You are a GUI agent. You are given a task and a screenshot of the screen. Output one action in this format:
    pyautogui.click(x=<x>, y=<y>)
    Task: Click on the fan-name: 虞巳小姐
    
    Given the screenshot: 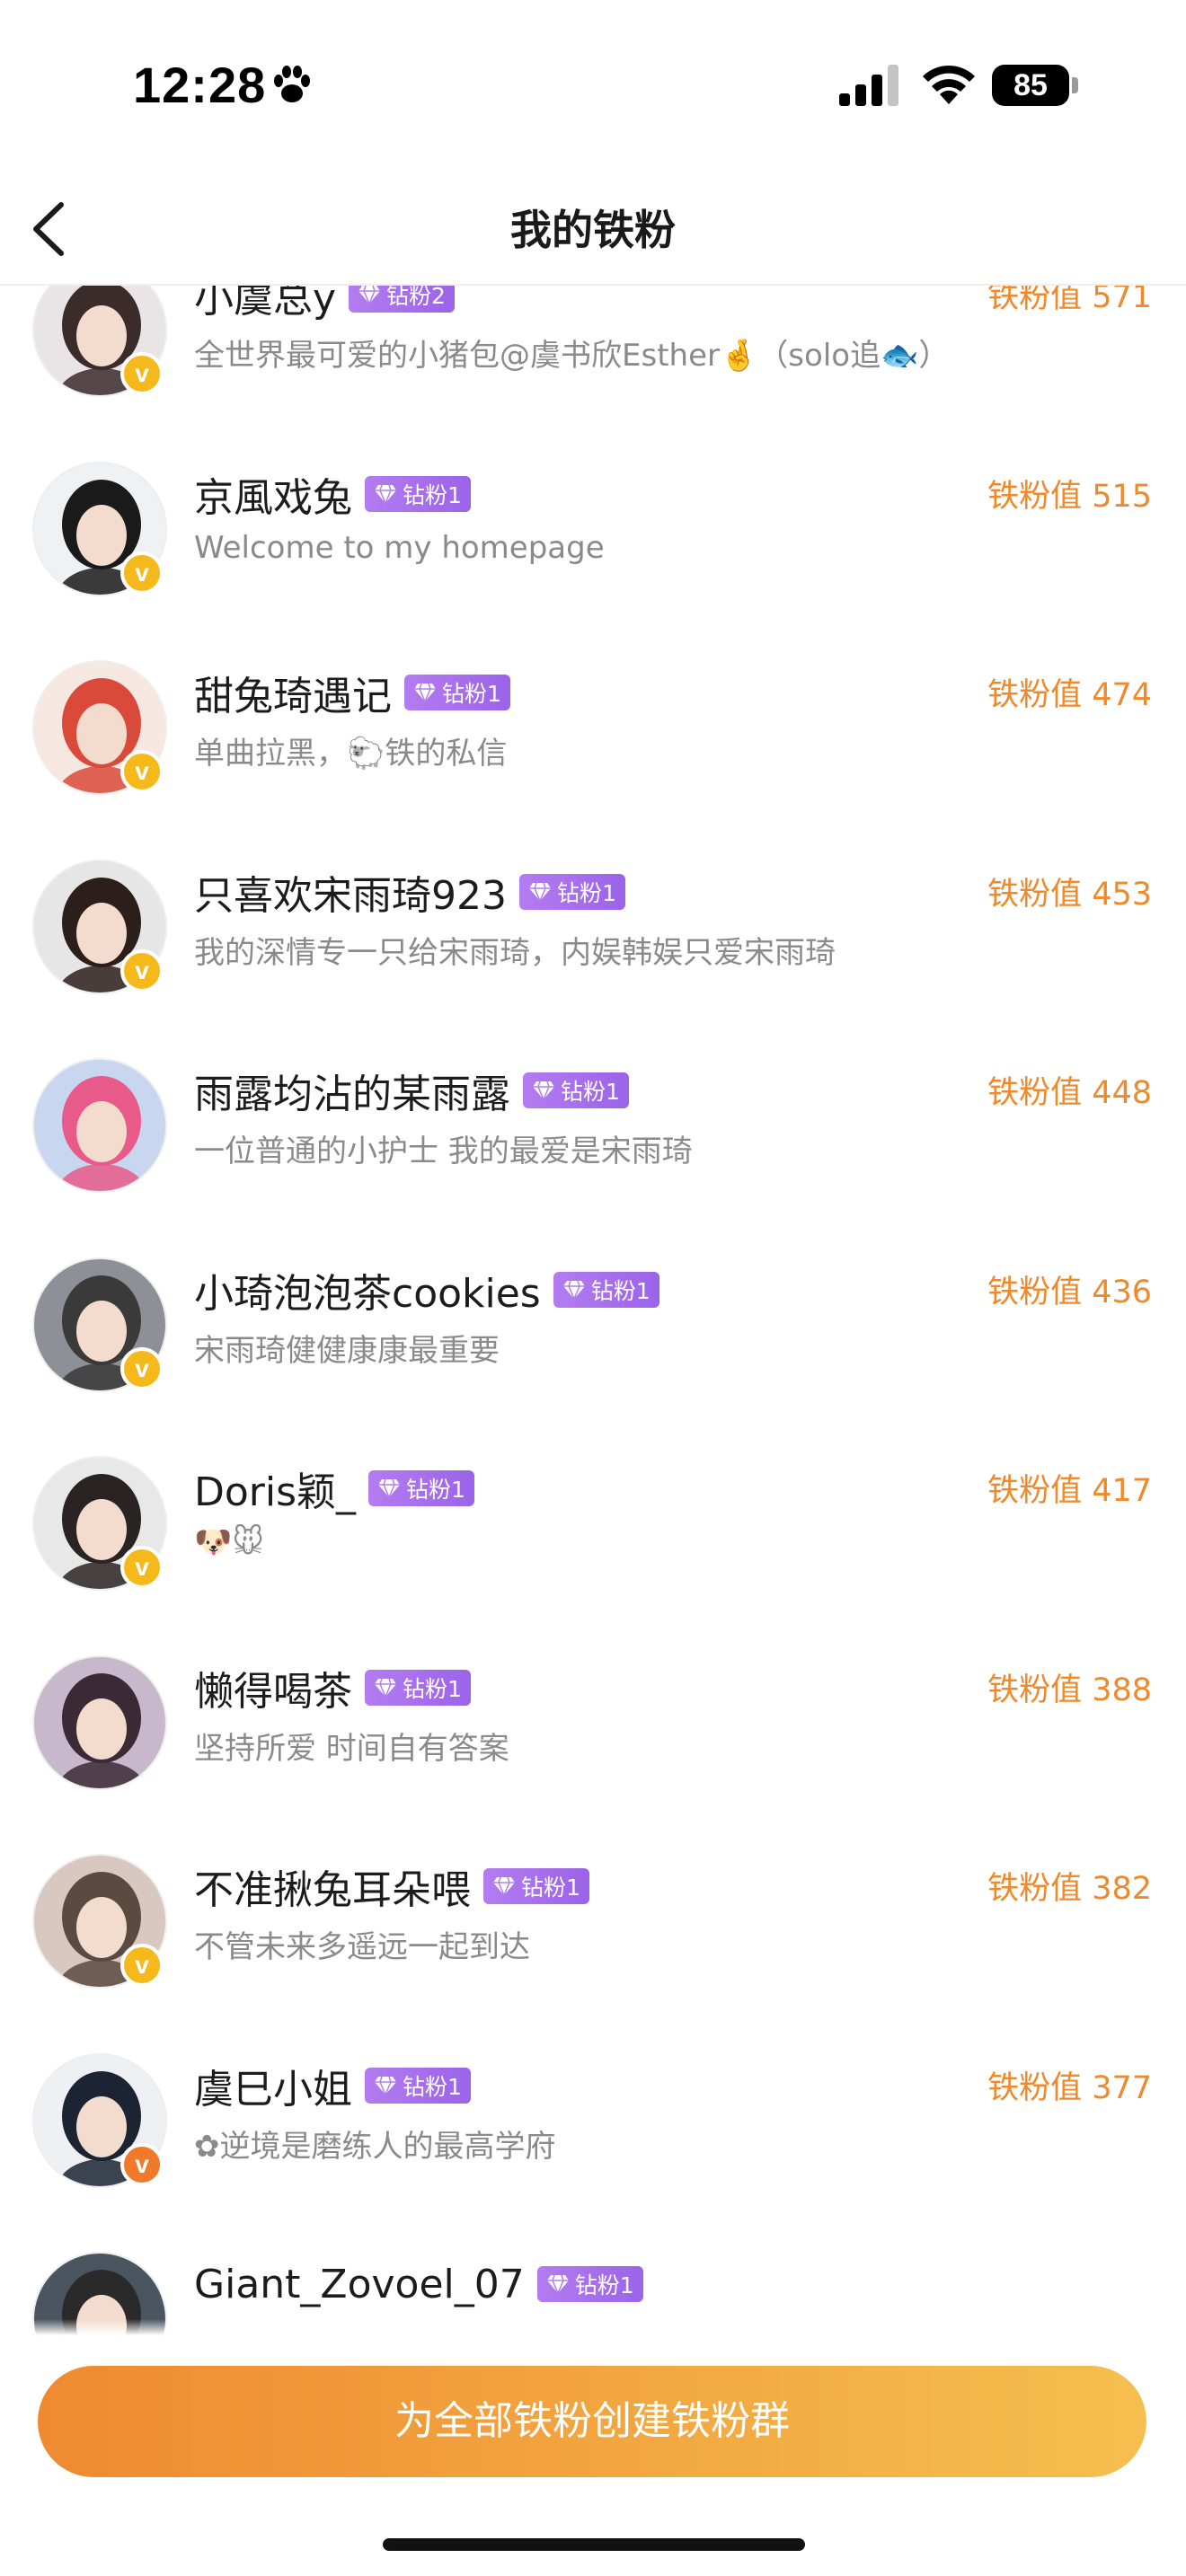 What is the action you would take?
    pyautogui.click(x=273, y=2085)
    